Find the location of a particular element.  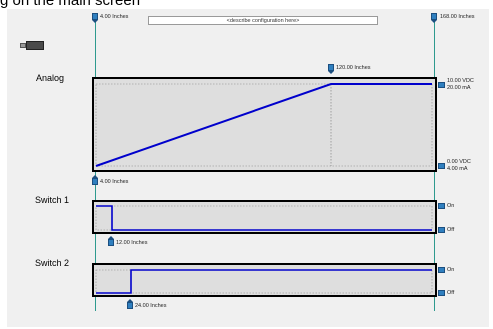

switch2-signal-line is located at coordinates (264, 281).